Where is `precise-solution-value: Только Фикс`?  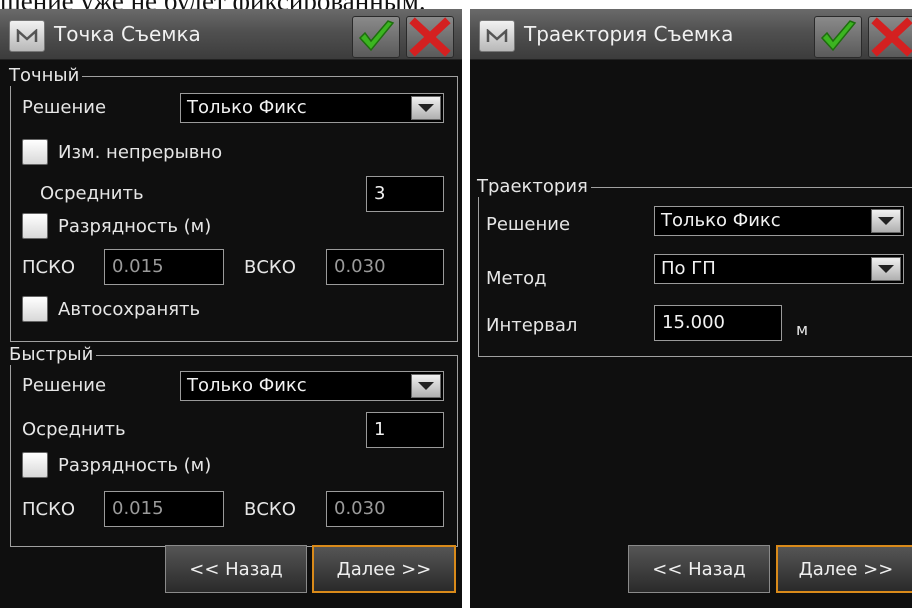 precise-solution-value: Только Фикс is located at coordinates (247, 107).